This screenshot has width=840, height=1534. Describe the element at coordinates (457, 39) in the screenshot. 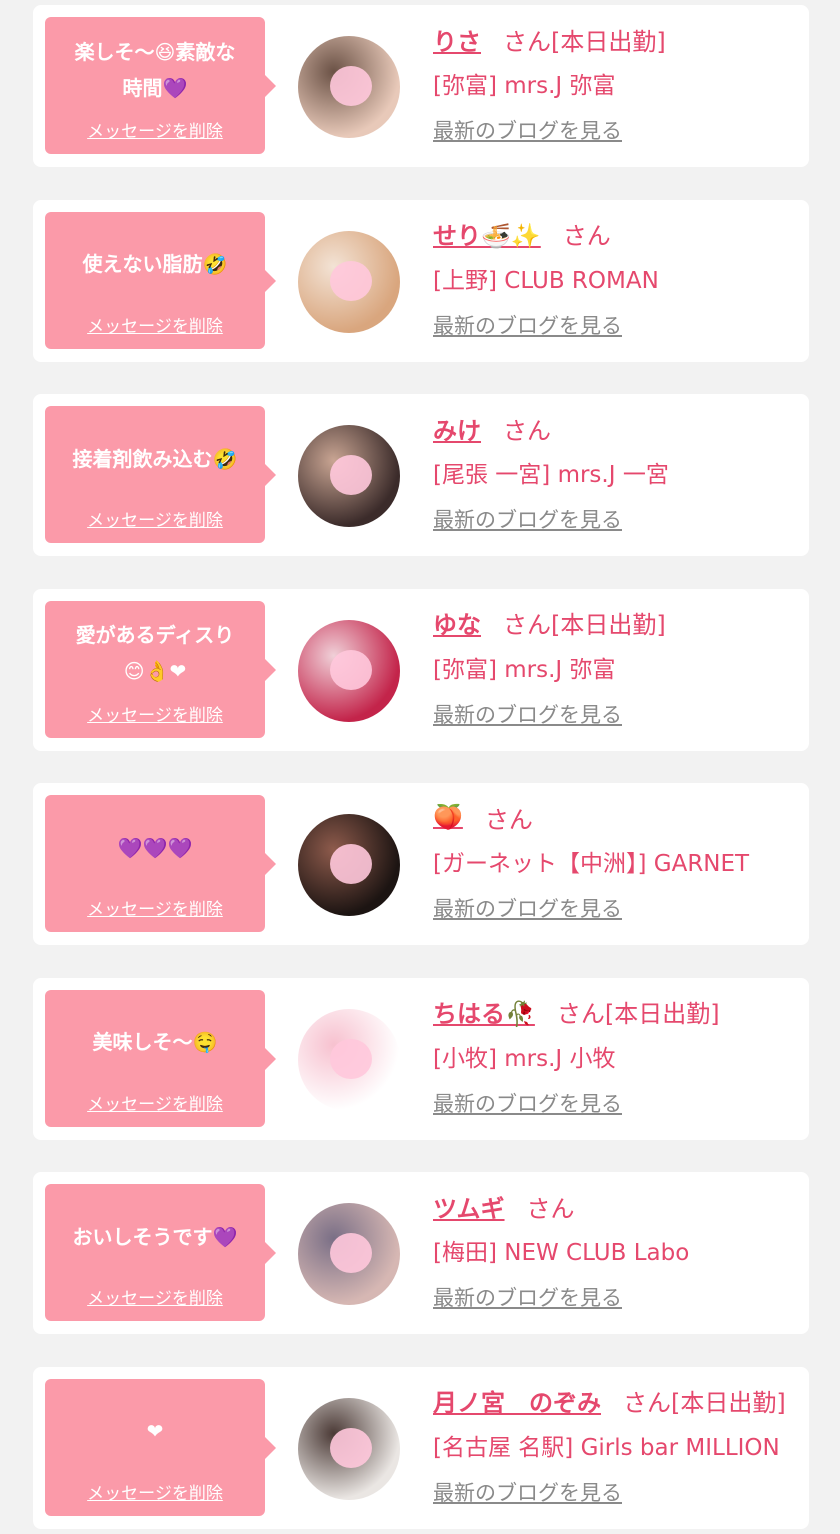

I see `cast-name-link: りさ` at that location.